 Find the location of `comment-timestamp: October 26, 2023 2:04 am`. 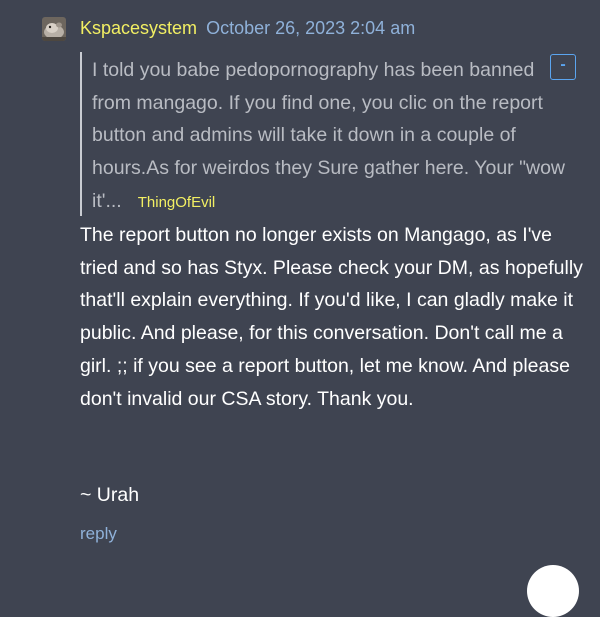

comment-timestamp: October 26, 2023 2:04 am is located at coordinates (311, 28).